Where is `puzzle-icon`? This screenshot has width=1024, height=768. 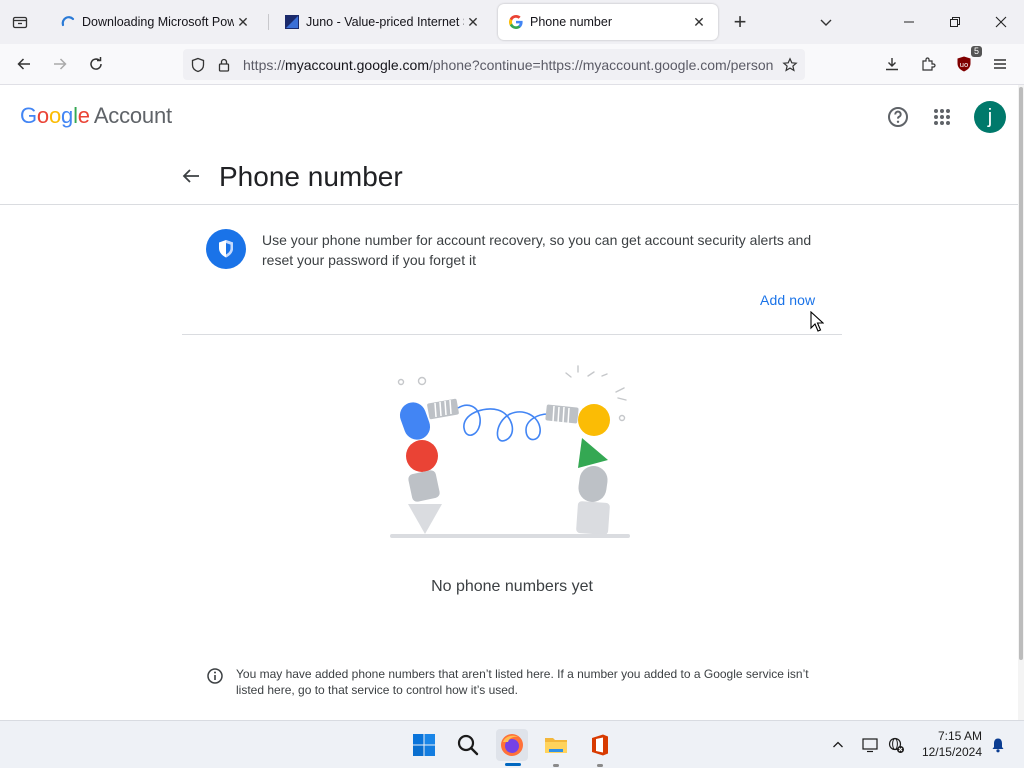 puzzle-icon is located at coordinates (929, 64).